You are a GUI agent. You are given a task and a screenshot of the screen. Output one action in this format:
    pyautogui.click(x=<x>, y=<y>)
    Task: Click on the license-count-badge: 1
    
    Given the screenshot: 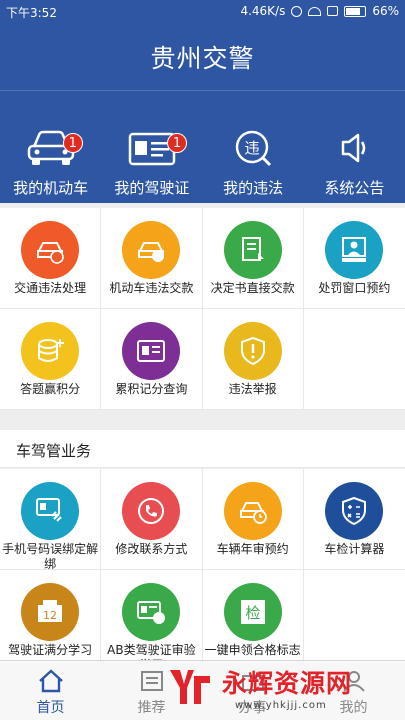 What is the action you would take?
    pyautogui.click(x=177, y=143)
    